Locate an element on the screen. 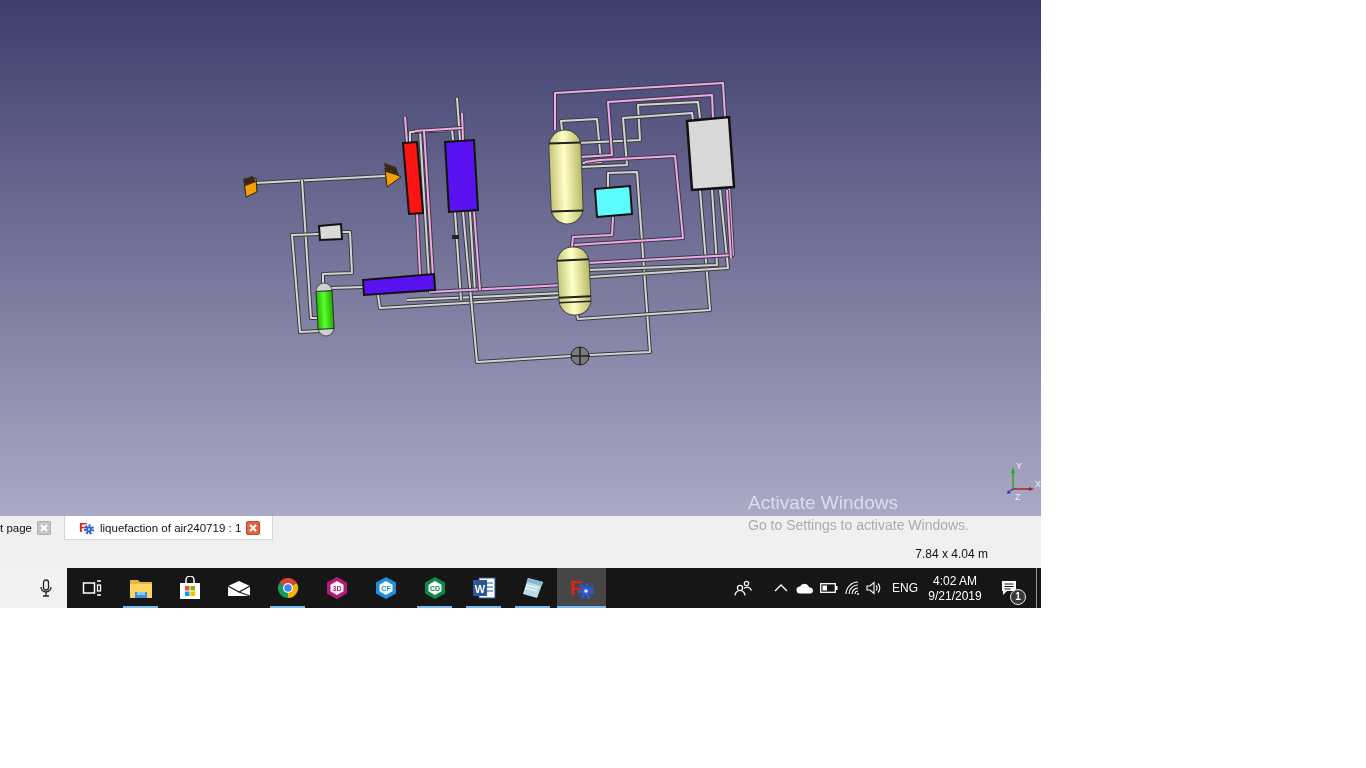 This screenshot has width=1366, height=768. axis-label: Z is located at coordinates (1018, 497).